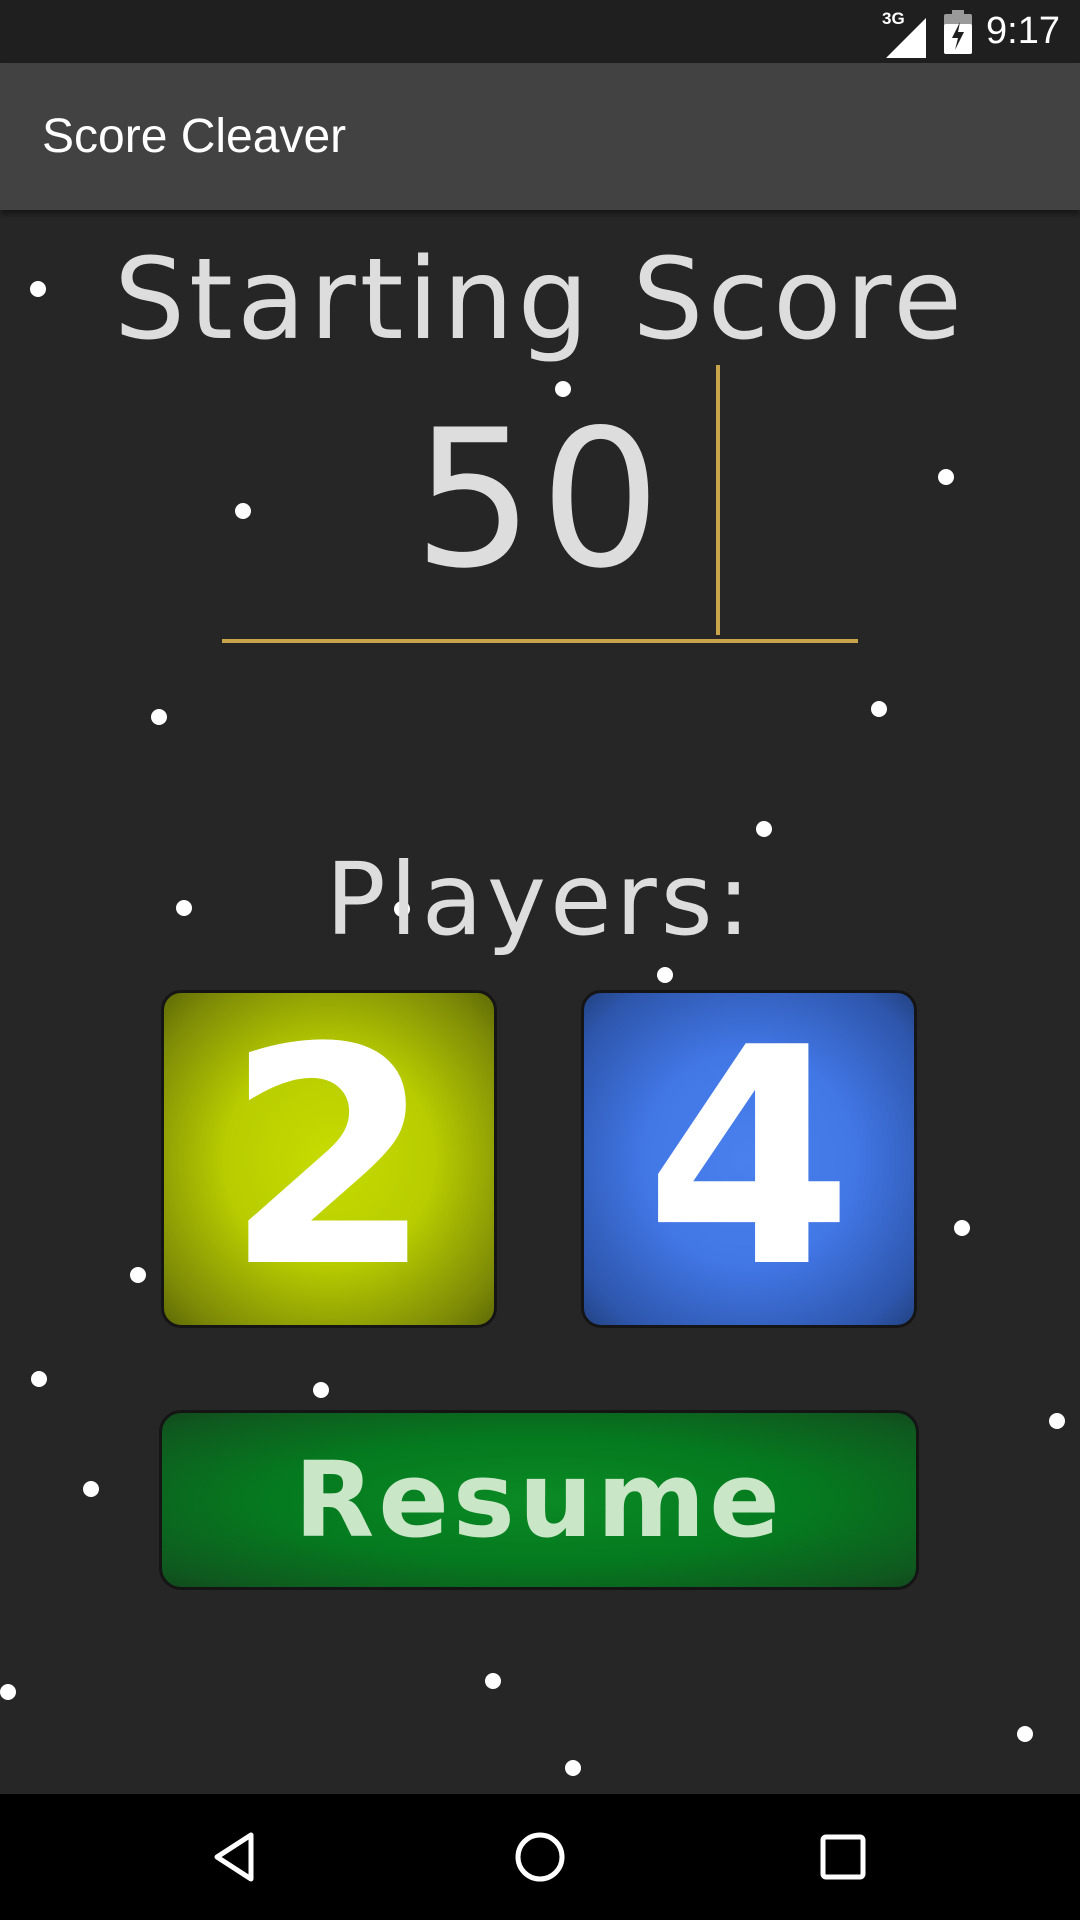 This screenshot has height=1920, width=1080. What do you see at coordinates (906, 33) in the screenshot?
I see `signal-icon: 3G` at bounding box center [906, 33].